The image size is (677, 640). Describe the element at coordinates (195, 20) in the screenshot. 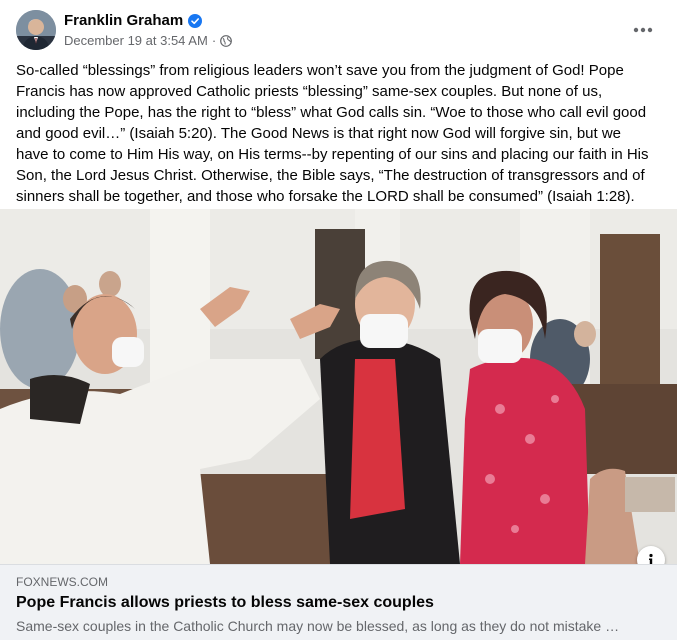

I see `verified-badge-icon` at that location.